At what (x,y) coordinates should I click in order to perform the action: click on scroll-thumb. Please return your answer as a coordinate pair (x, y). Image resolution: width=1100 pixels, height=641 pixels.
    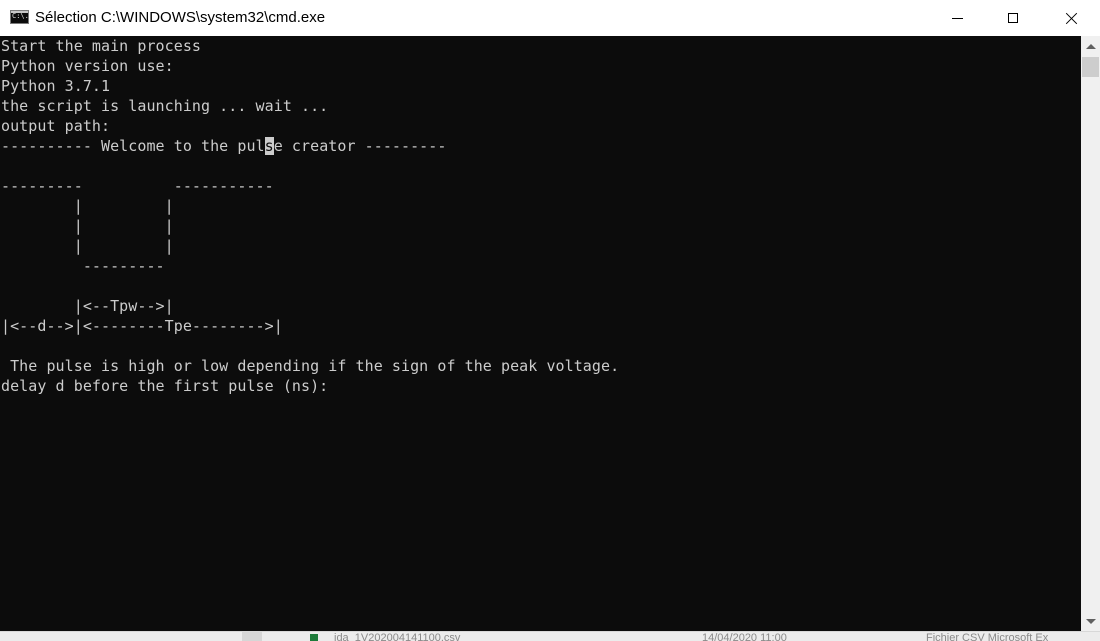
    Looking at the image, I should click on (1090, 67).